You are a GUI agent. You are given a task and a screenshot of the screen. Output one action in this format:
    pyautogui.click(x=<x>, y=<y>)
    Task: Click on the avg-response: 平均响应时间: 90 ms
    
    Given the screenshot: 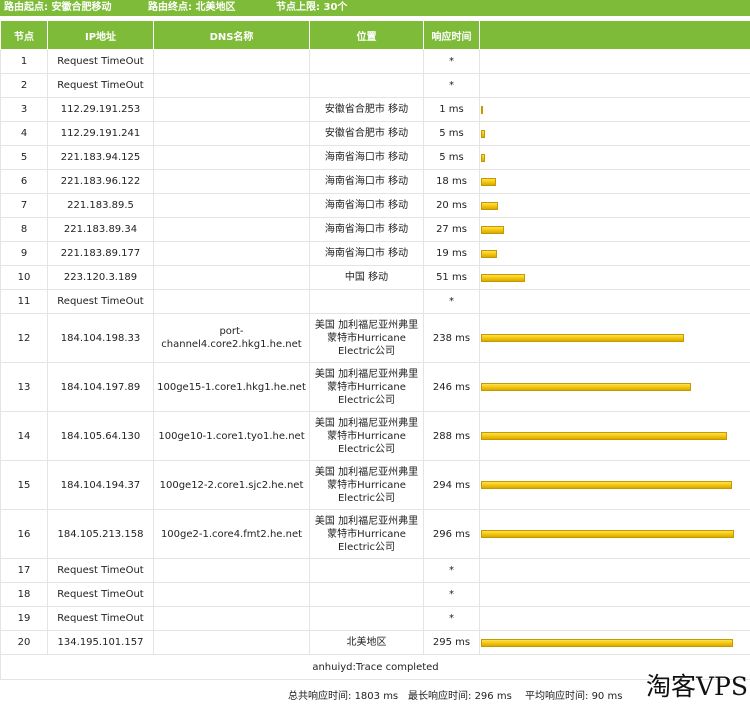 What is the action you would take?
    pyautogui.click(x=573, y=697)
    